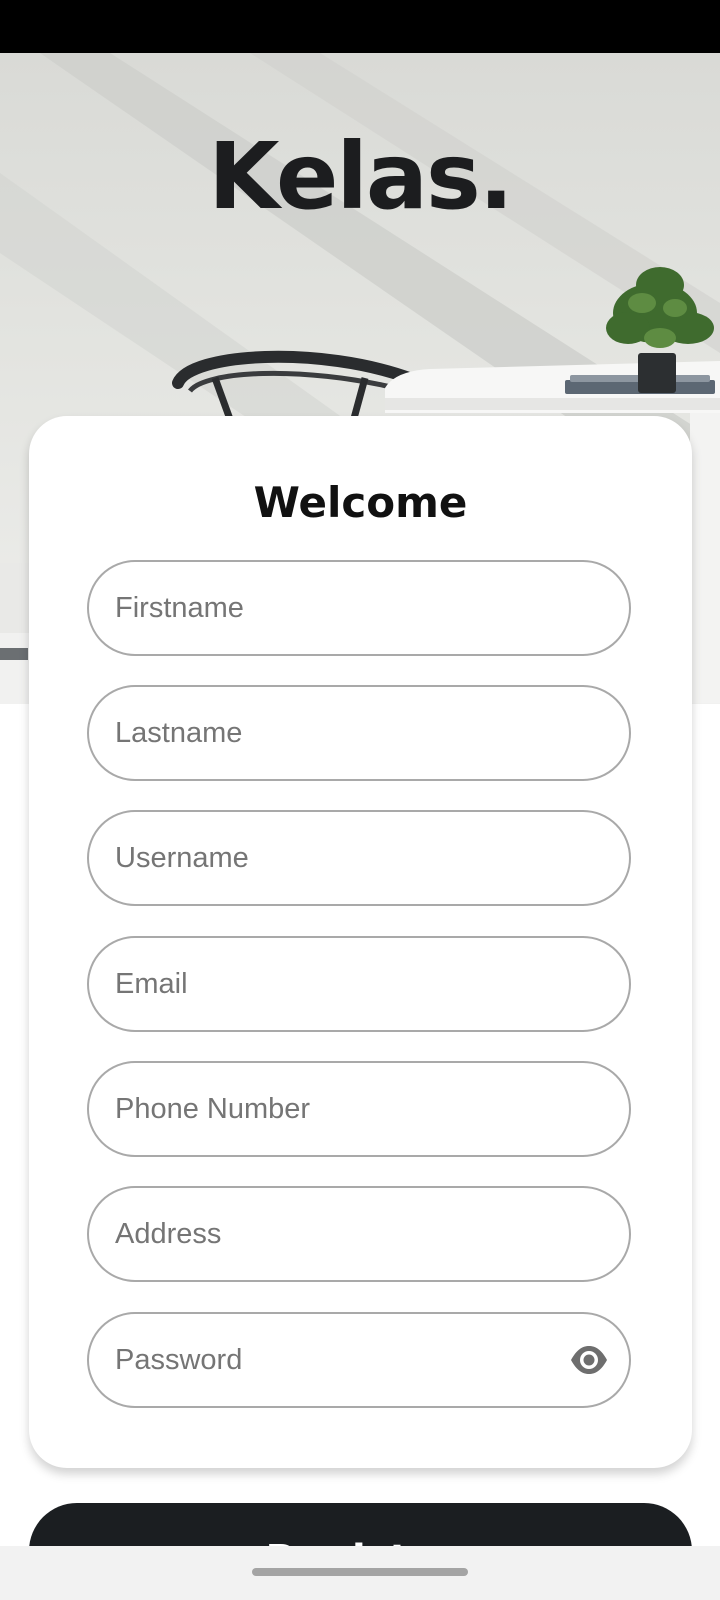 This screenshot has width=720, height=1600. Describe the element at coordinates (360, 26) in the screenshot. I see `status-bar` at that location.